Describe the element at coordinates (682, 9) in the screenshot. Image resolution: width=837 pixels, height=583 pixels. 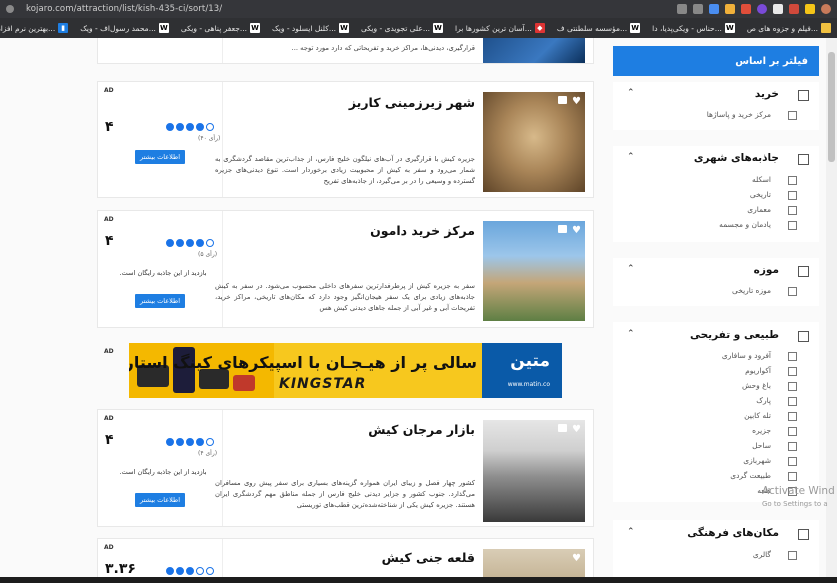
I see `share-icon` at that location.